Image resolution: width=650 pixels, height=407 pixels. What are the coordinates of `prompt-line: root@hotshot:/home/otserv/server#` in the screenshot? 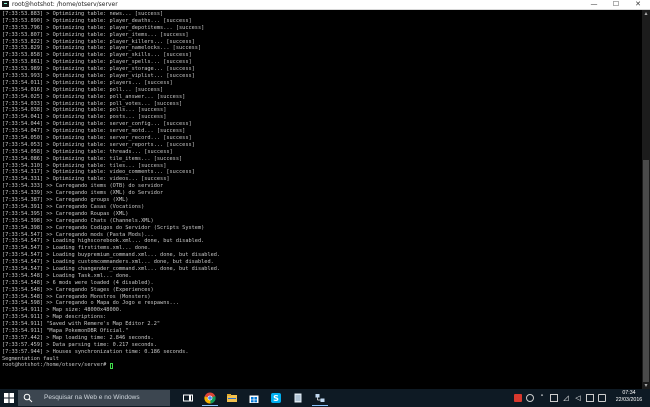 It's located at (111, 365).